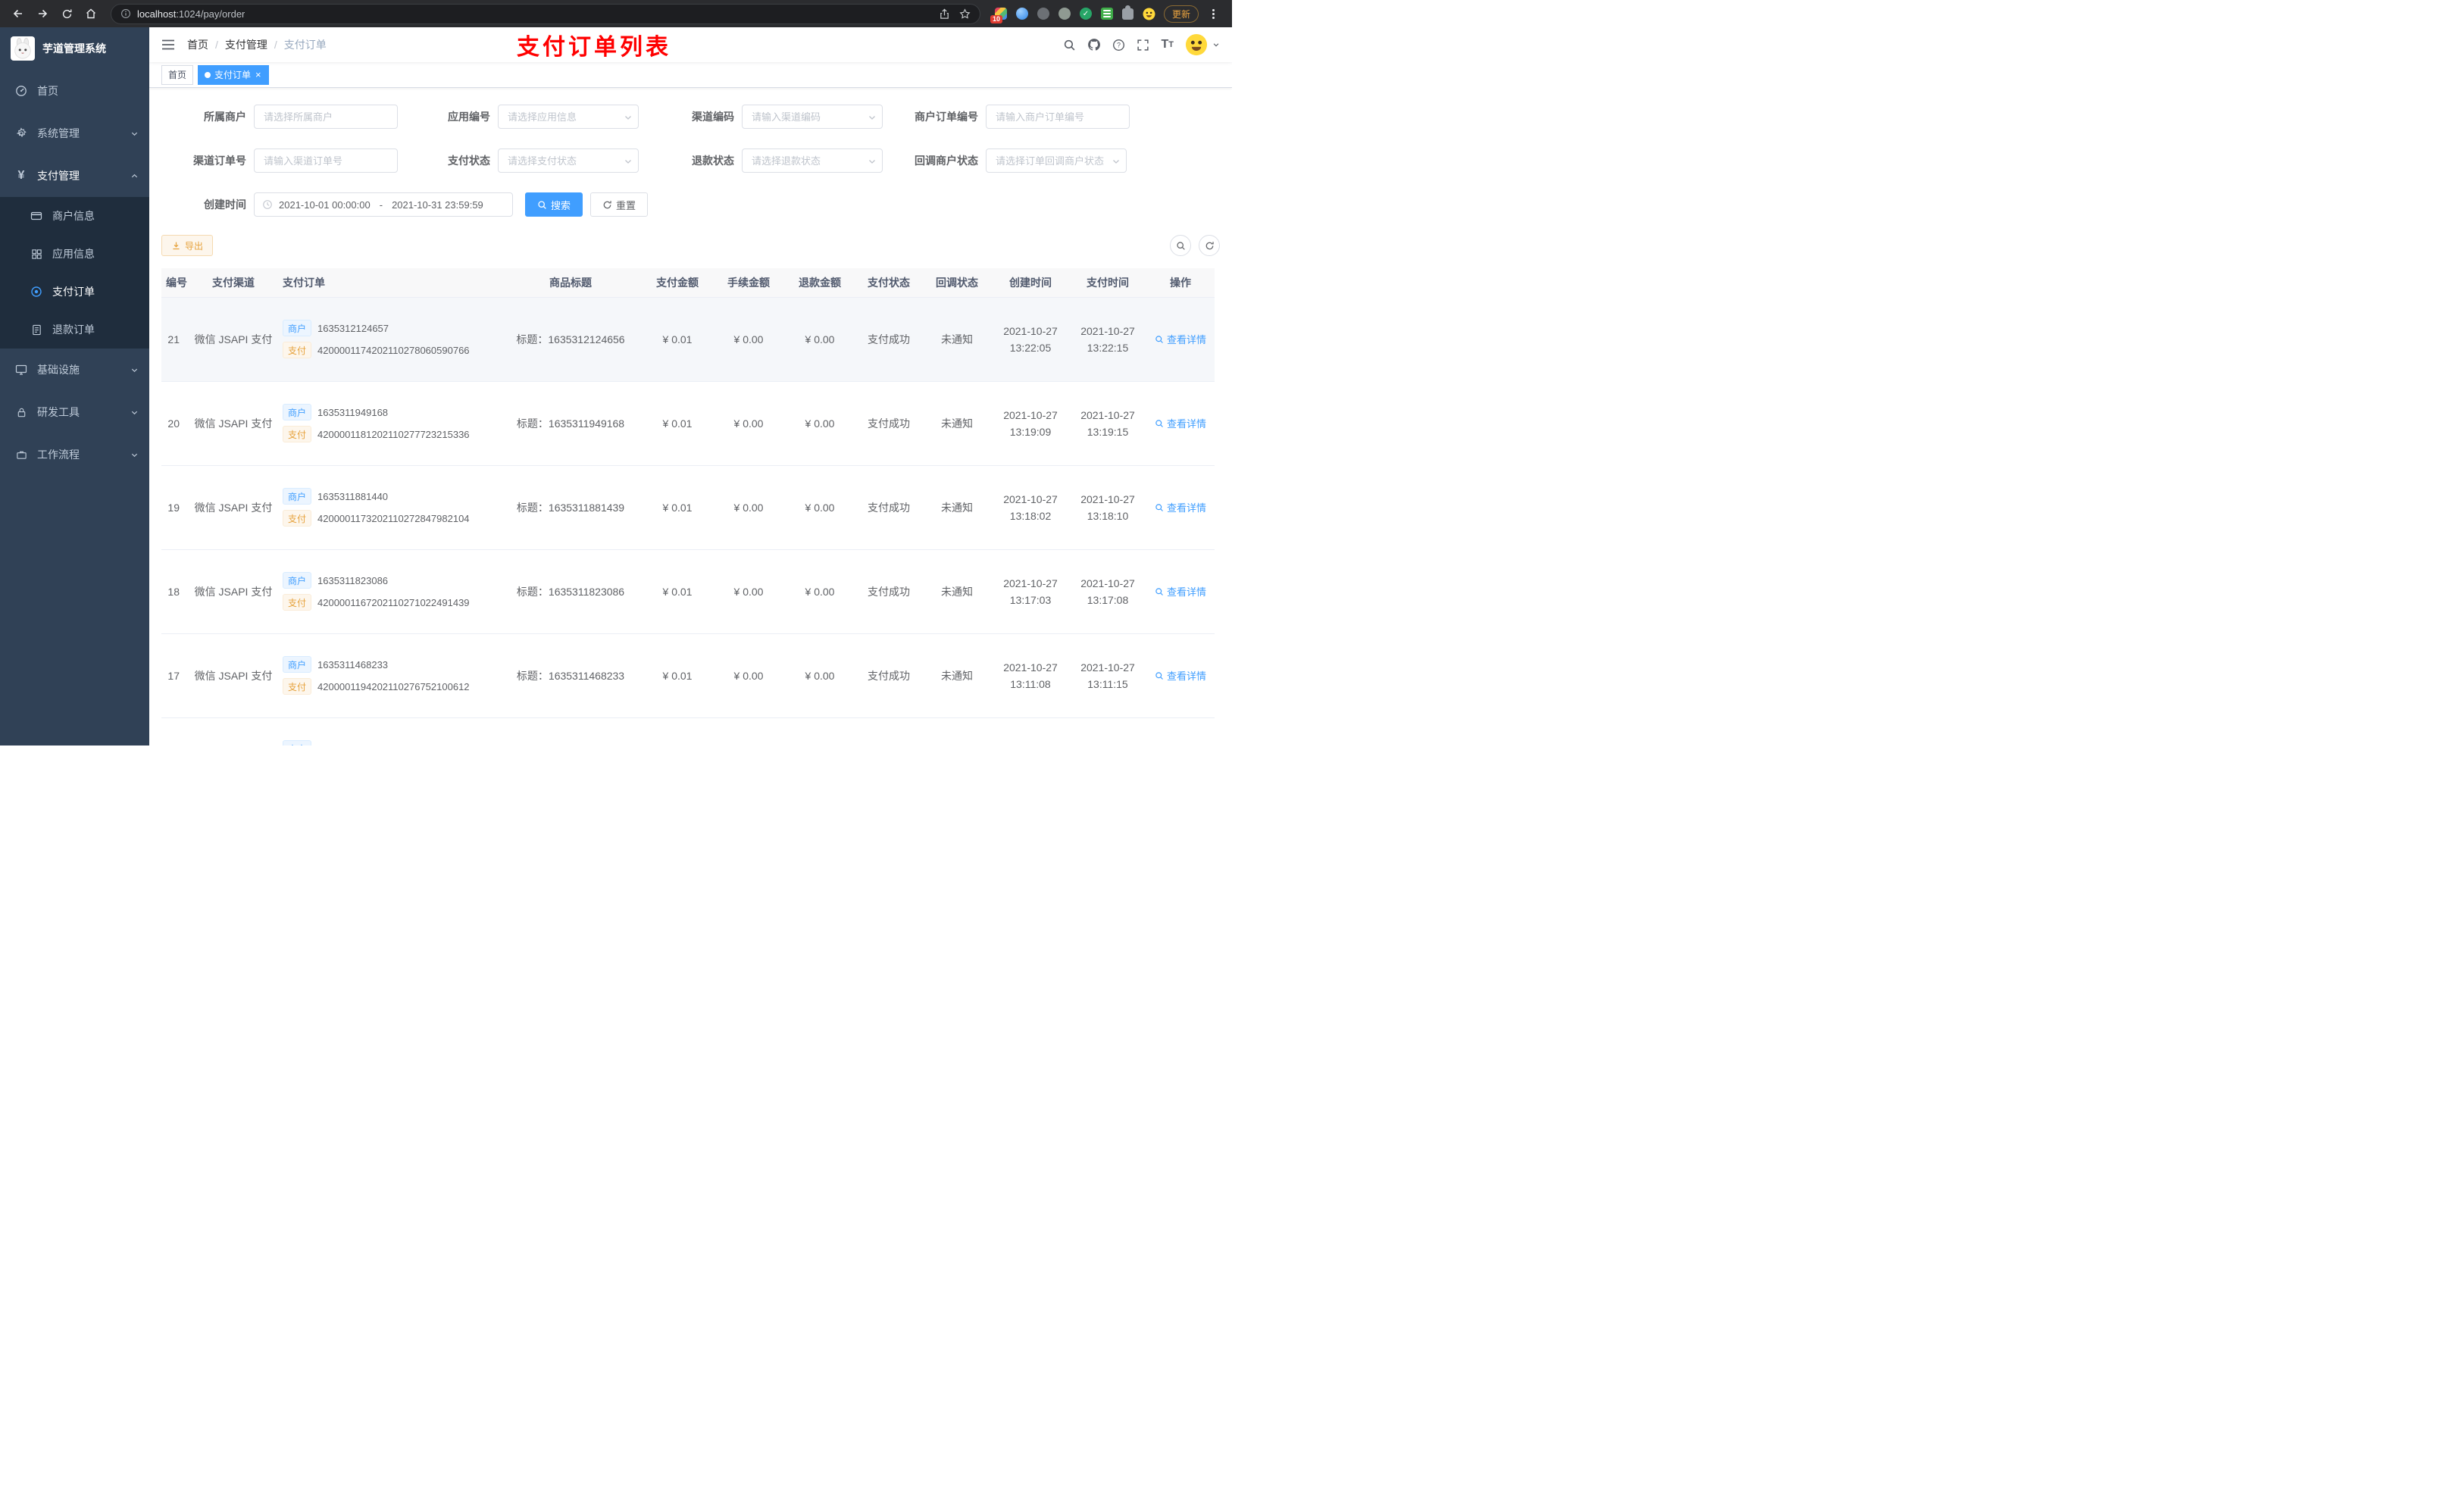 This screenshot has height=1491, width=2464. What do you see at coordinates (965, 14) in the screenshot?
I see `bookmark-star-icon` at bounding box center [965, 14].